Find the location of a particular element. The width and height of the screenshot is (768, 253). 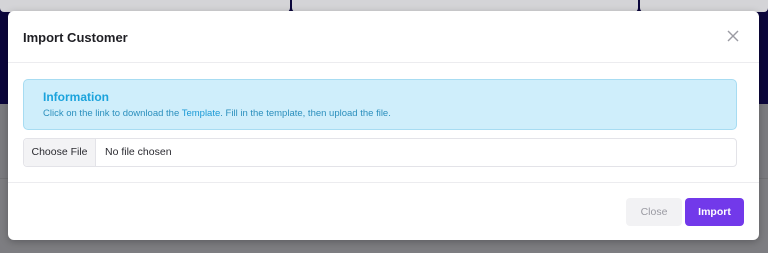

information-heading: Information is located at coordinates (76, 97).